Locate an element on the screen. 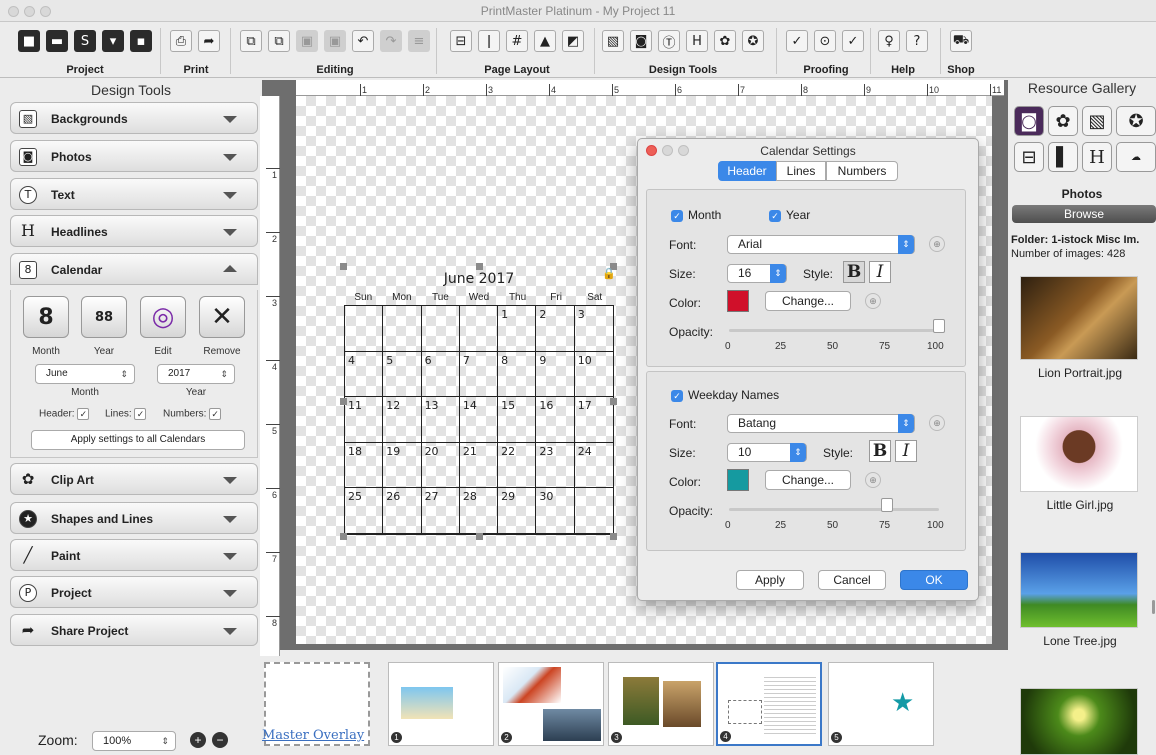 Image resolution: width=1156 pixels, height=755 pixels. panel-photos: ◙ Photos is located at coordinates (134, 156).